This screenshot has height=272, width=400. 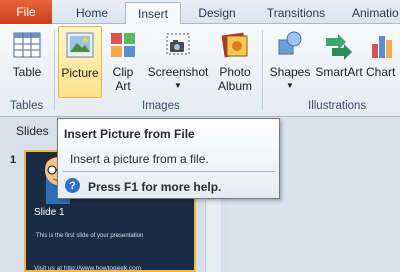 What do you see at coordinates (337, 106) in the screenshot?
I see `group-label-illustrations: Illustrations` at bounding box center [337, 106].